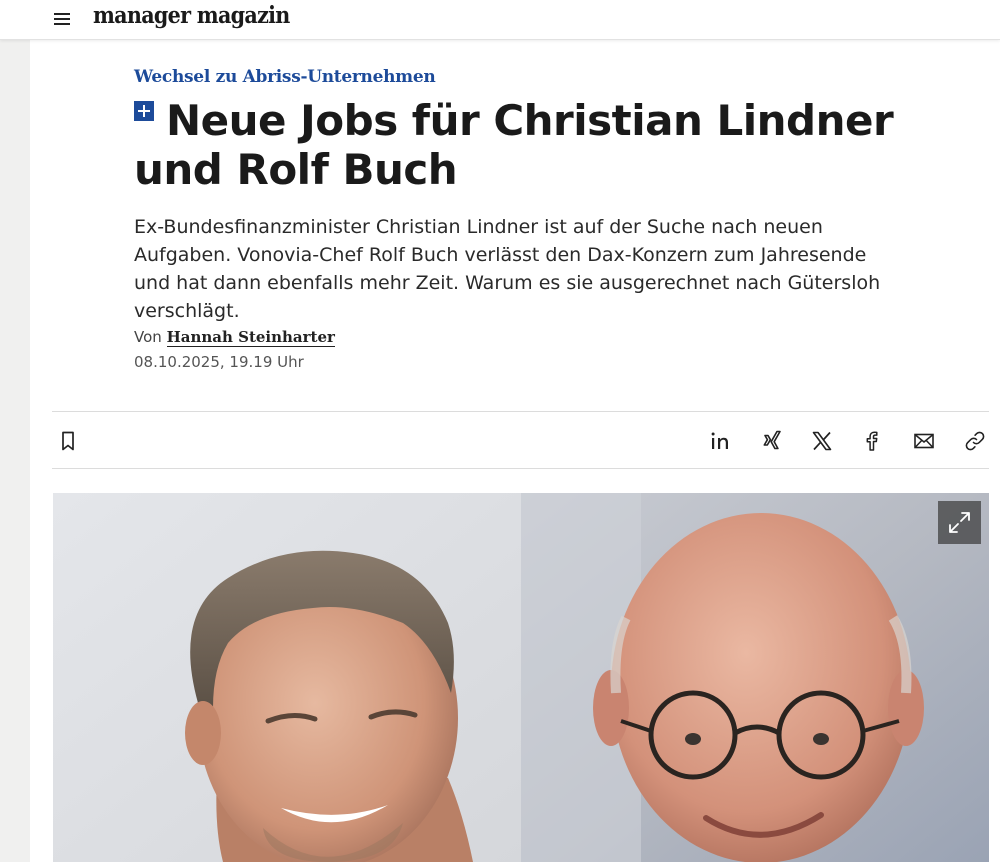 This screenshot has height=862, width=1000. I want to click on linkedin-icon, so click(721, 441).